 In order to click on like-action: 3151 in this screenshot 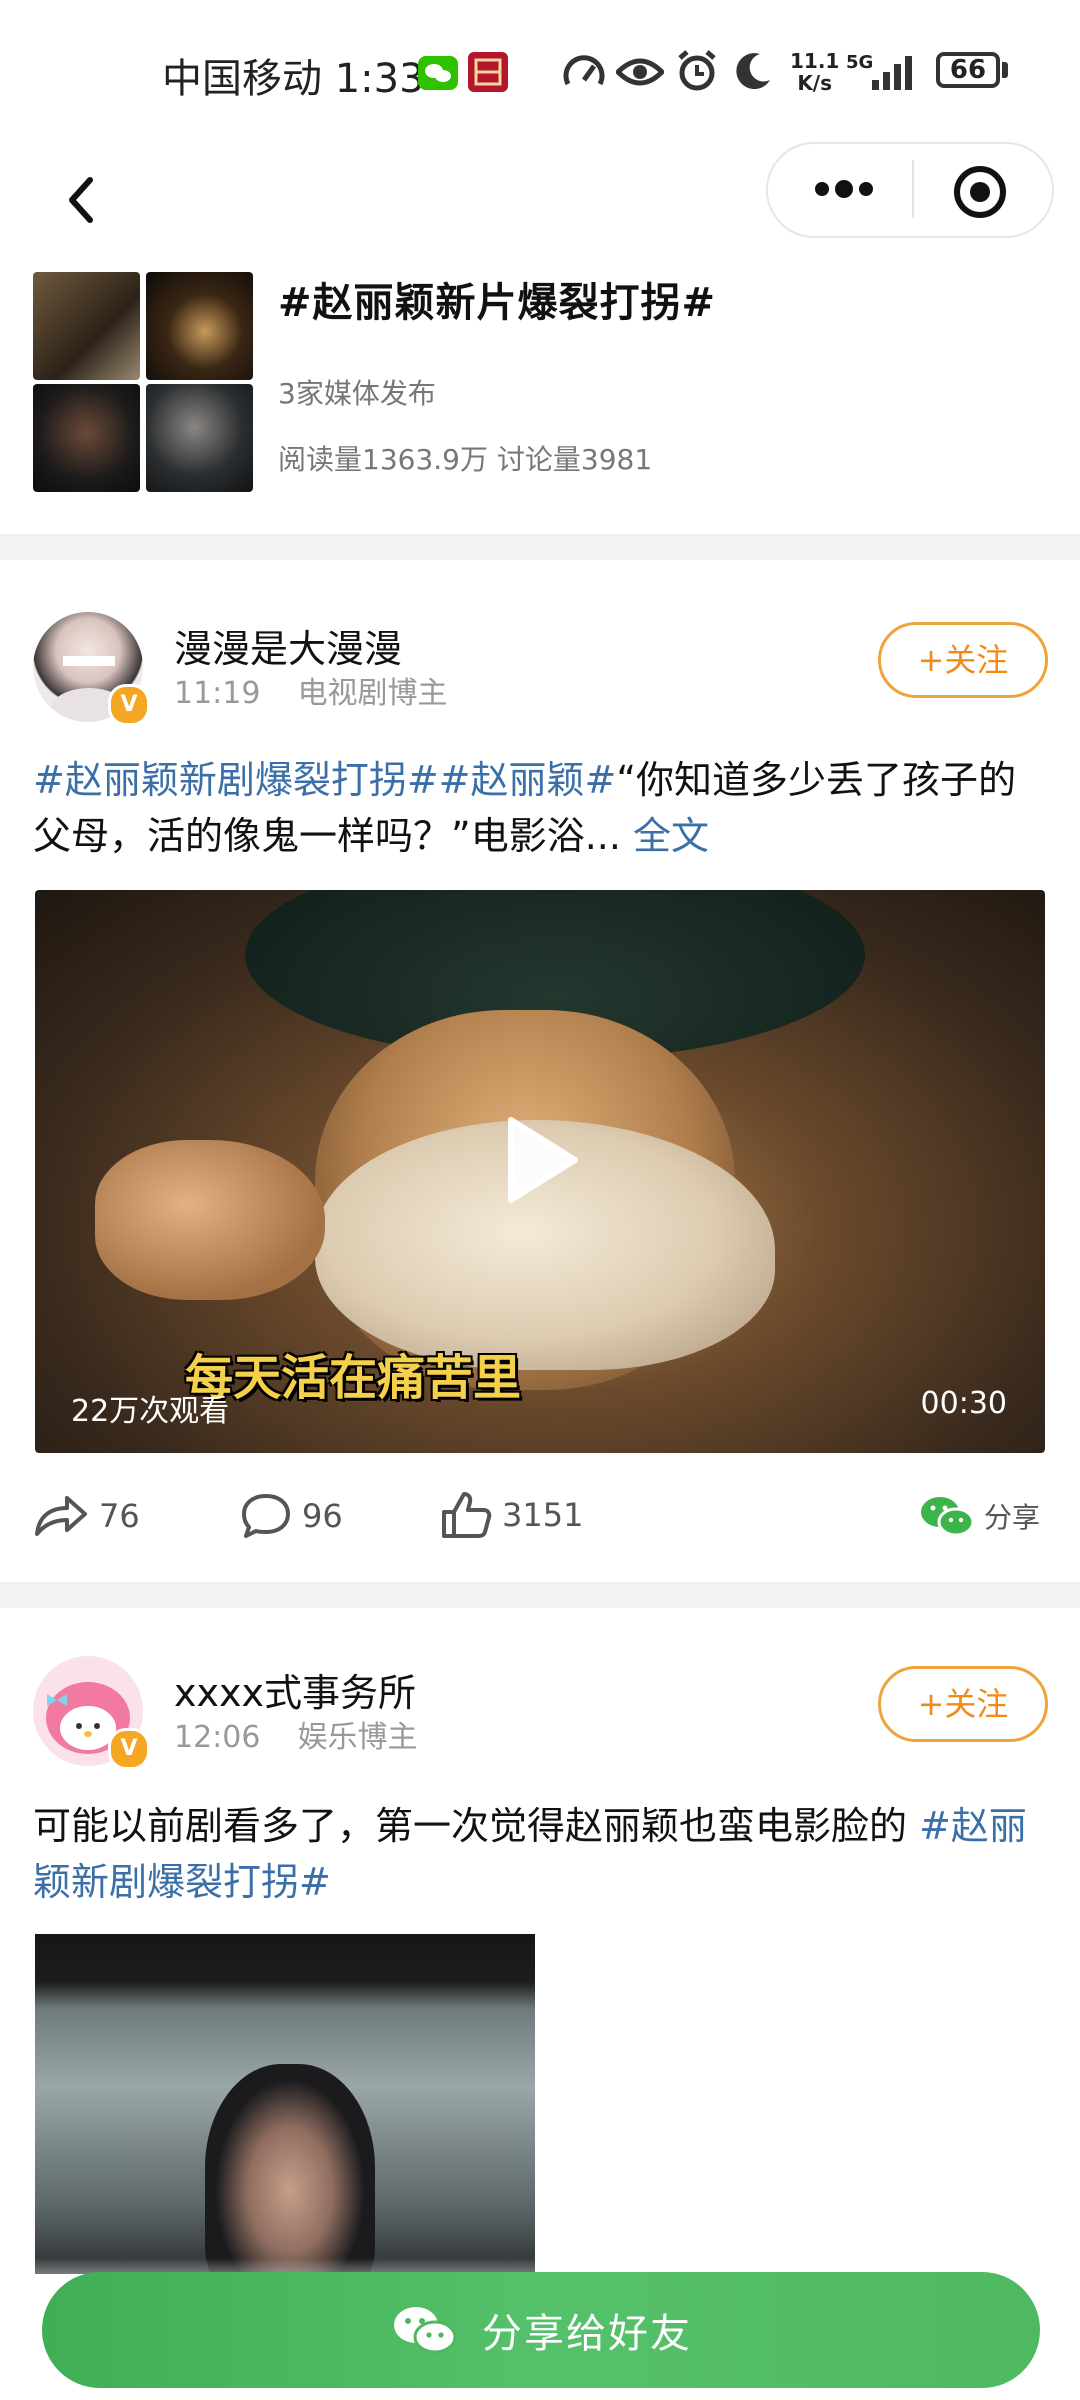, I will do `click(511, 1515)`.